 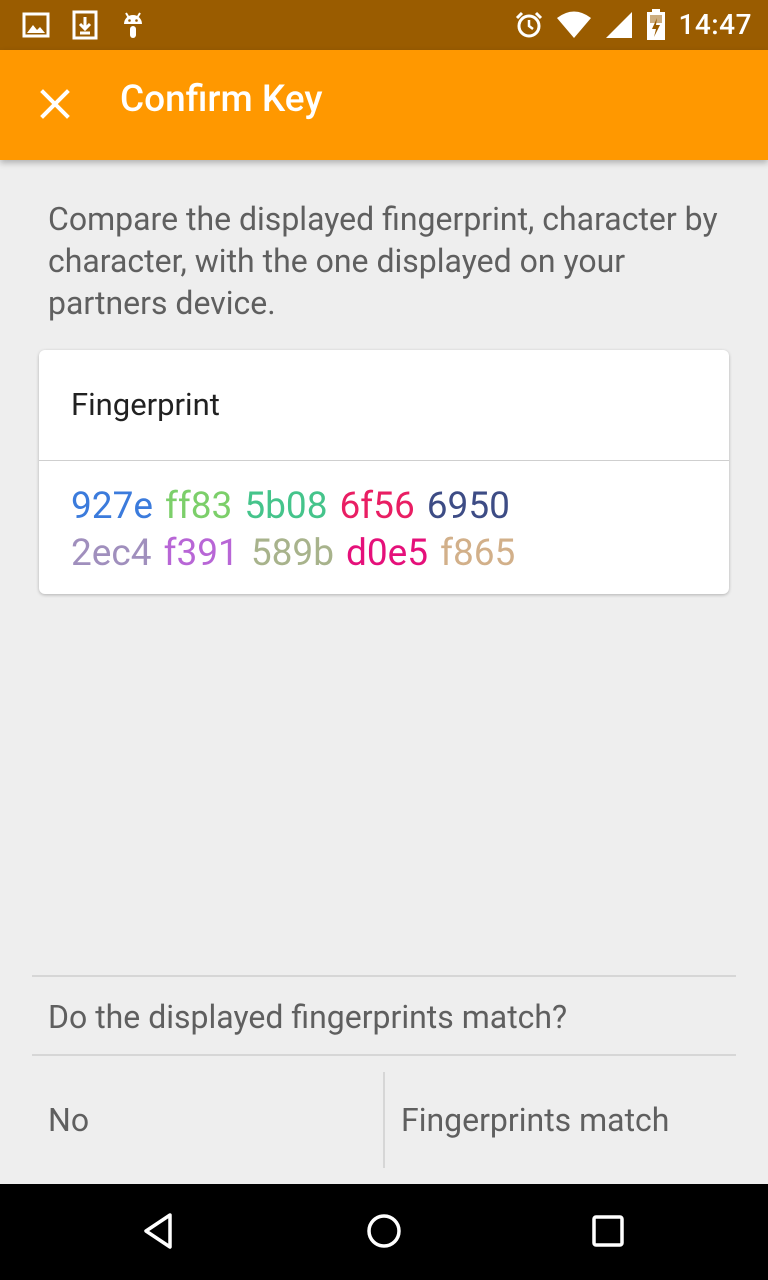 I want to click on close-button, so click(x=55, y=106).